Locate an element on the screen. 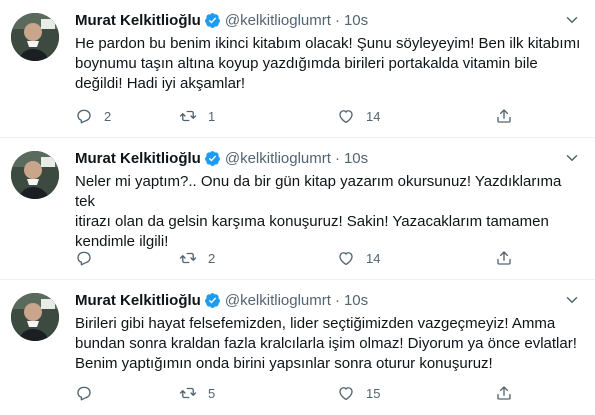 Image resolution: width=595 pixels, height=415 pixels. retweet-count: 5 is located at coordinates (212, 393).